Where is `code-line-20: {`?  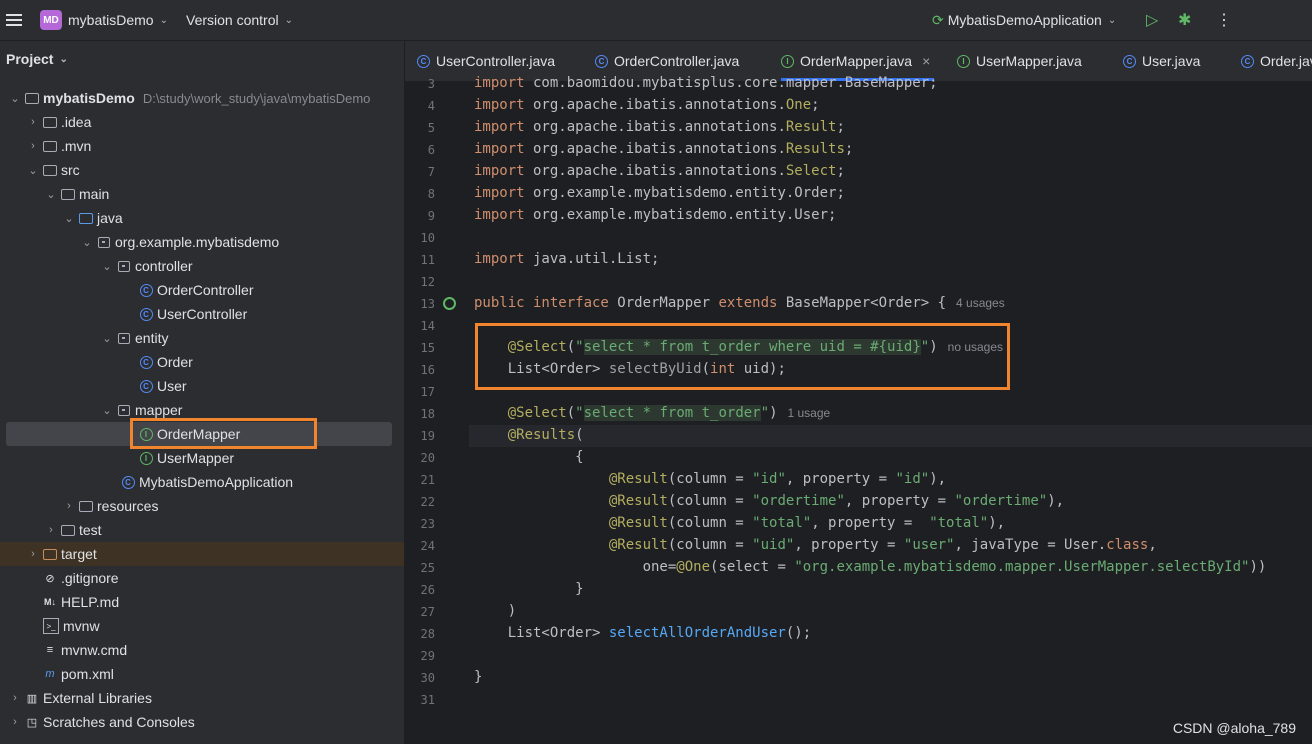
code-line-20: { is located at coordinates (529, 457).